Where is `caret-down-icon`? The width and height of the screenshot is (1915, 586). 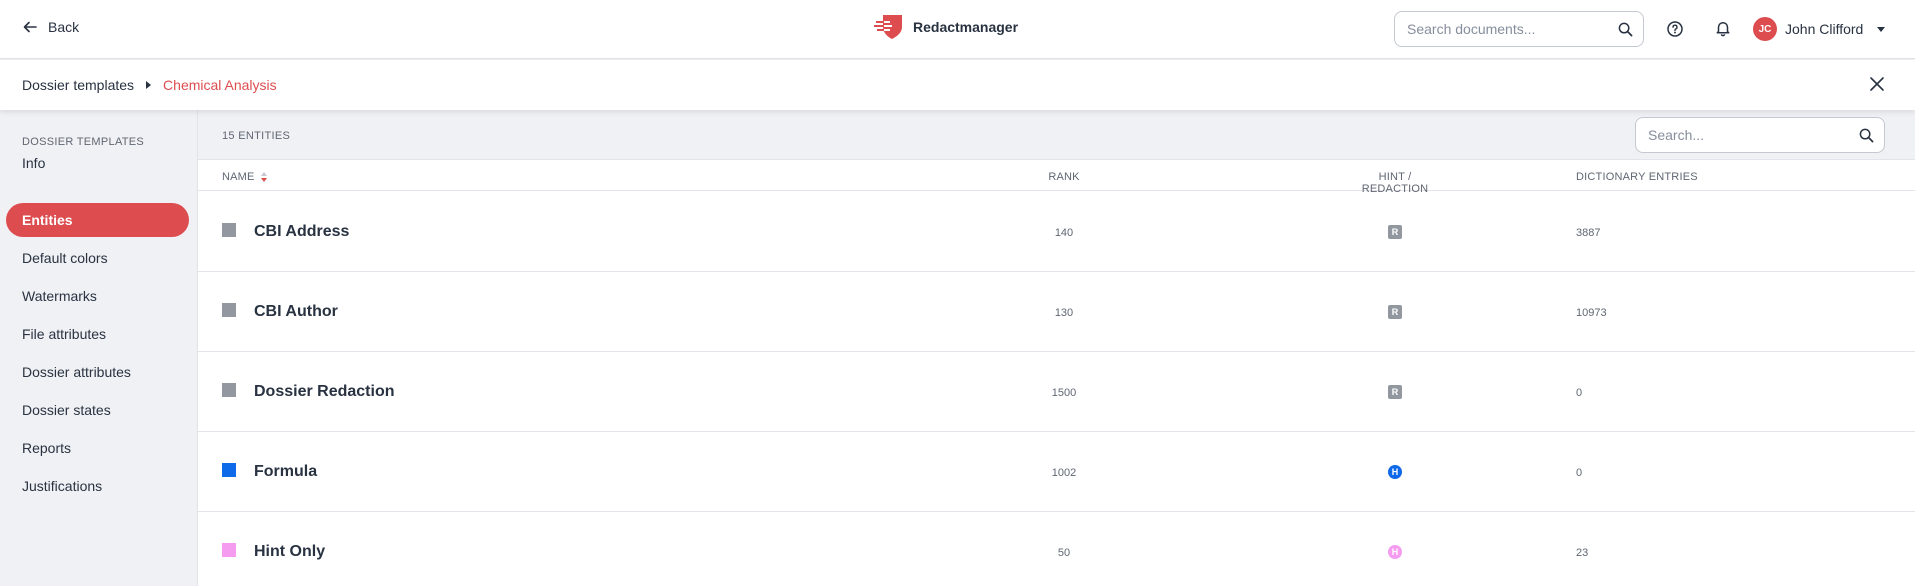 caret-down-icon is located at coordinates (1881, 29).